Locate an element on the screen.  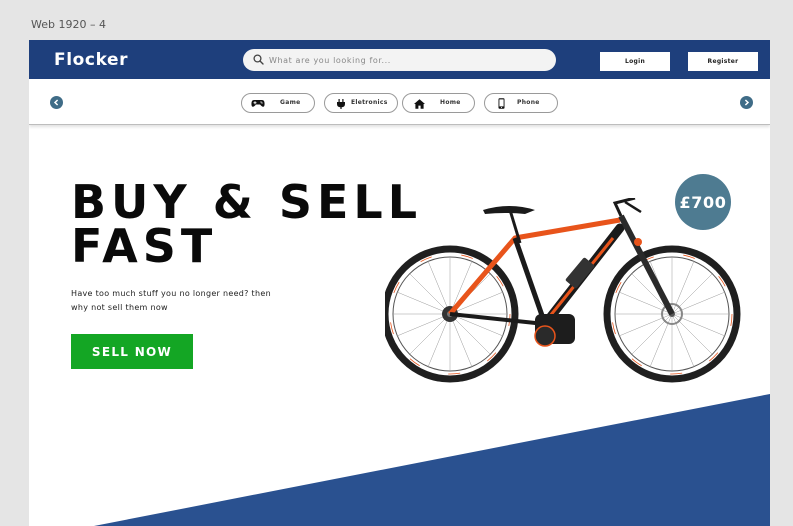
canvas-frame-label: Web 1920 – 4 is located at coordinates (68, 24).